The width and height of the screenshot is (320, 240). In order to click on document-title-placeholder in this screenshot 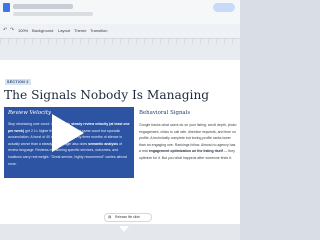, I will do `click(43, 6)`.